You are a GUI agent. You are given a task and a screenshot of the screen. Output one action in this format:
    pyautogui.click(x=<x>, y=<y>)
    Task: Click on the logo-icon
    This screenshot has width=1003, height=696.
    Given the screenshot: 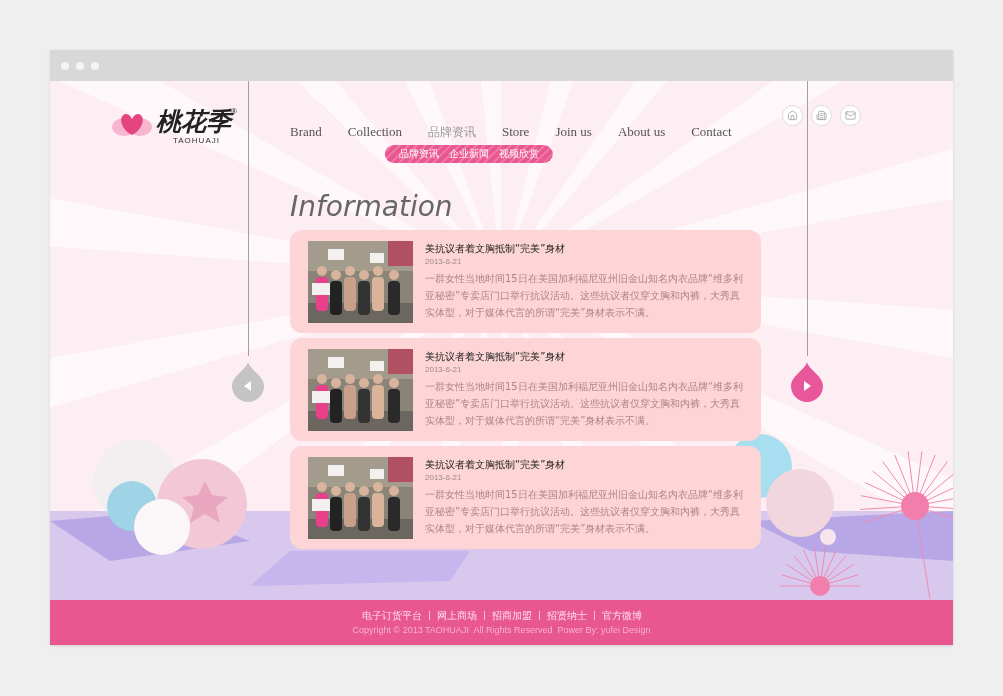 What is the action you would take?
    pyautogui.click(x=132, y=124)
    